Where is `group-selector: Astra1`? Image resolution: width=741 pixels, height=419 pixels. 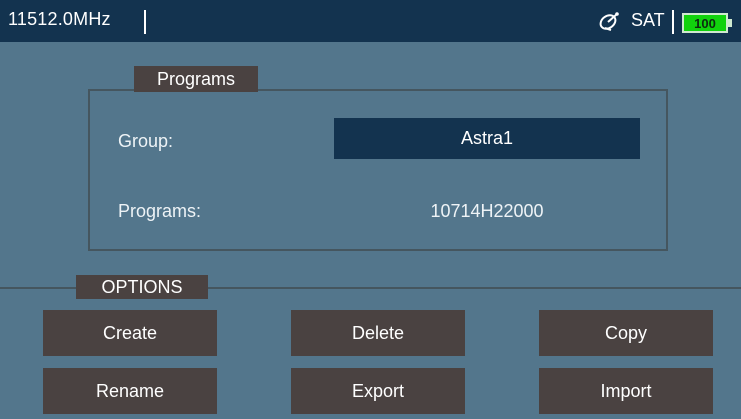 group-selector: Astra1 is located at coordinates (487, 138).